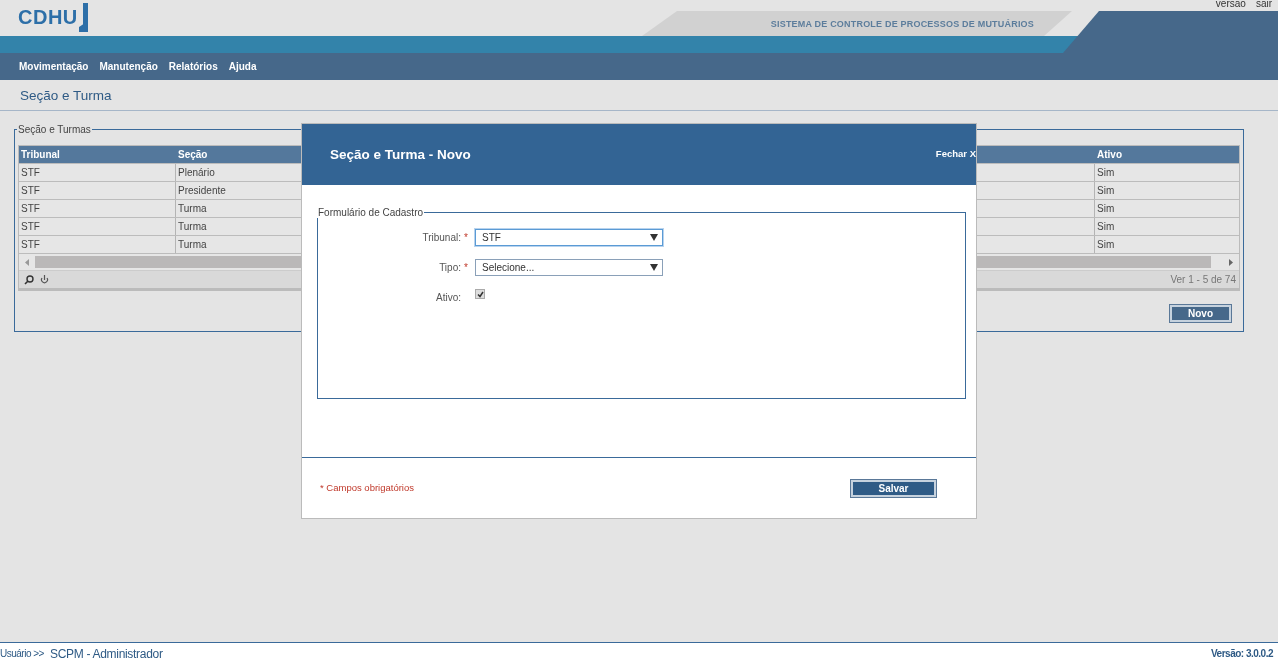 This screenshot has width=1278, height=664. What do you see at coordinates (1203, 279) in the screenshot?
I see `pager-info: Ver 1 - 5 de 74` at bounding box center [1203, 279].